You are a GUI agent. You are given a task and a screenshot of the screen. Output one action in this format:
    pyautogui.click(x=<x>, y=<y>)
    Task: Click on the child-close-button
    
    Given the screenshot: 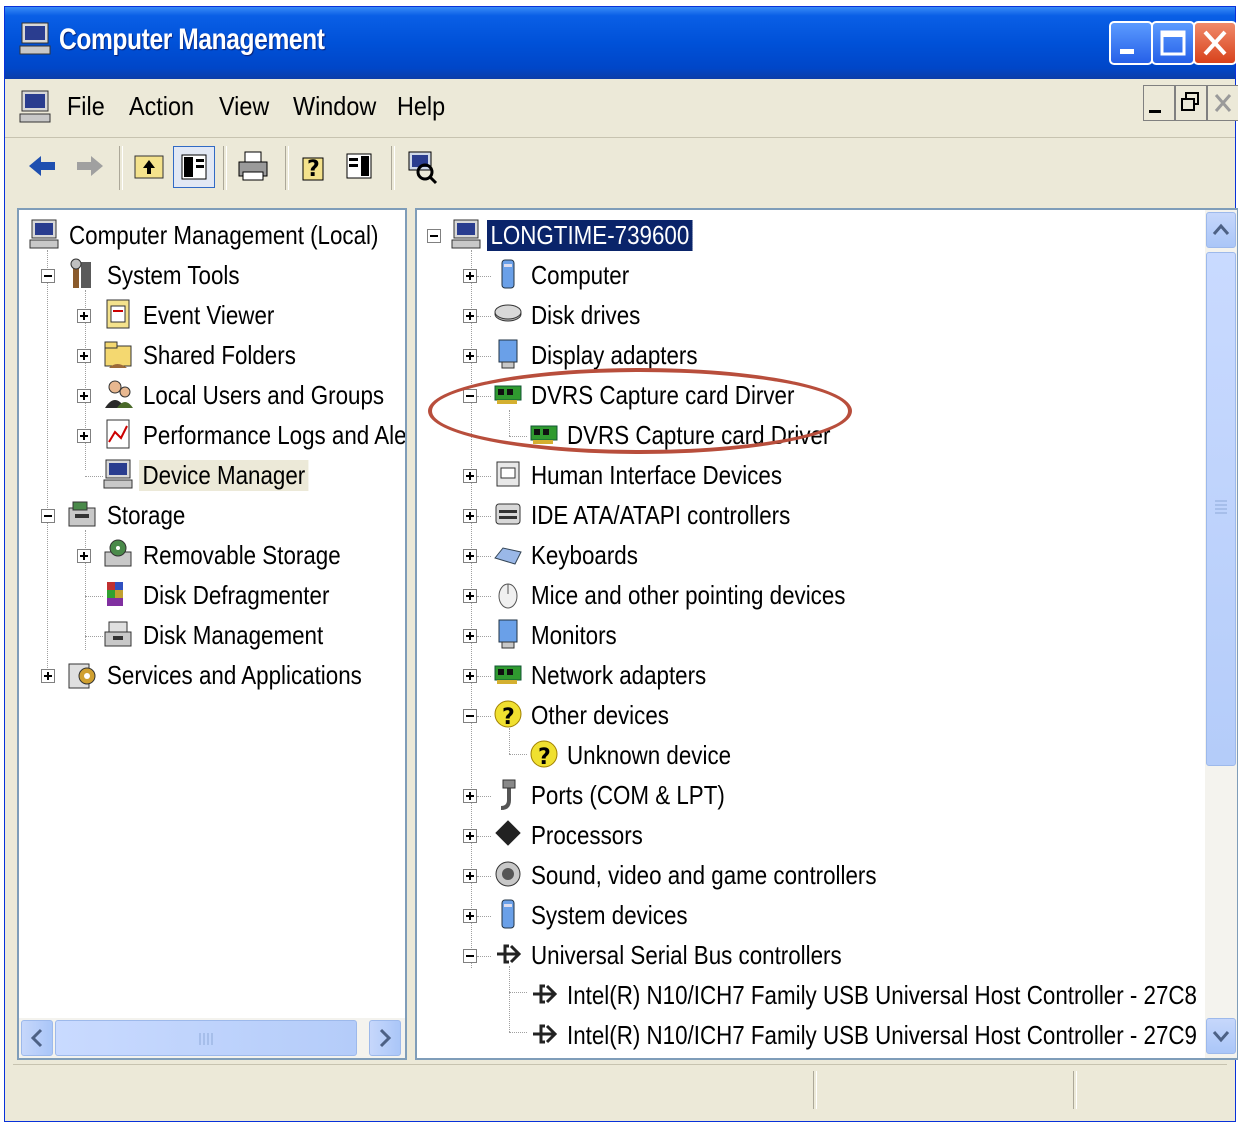 What is the action you would take?
    pyautogui.click(x=1222, y=103)
    